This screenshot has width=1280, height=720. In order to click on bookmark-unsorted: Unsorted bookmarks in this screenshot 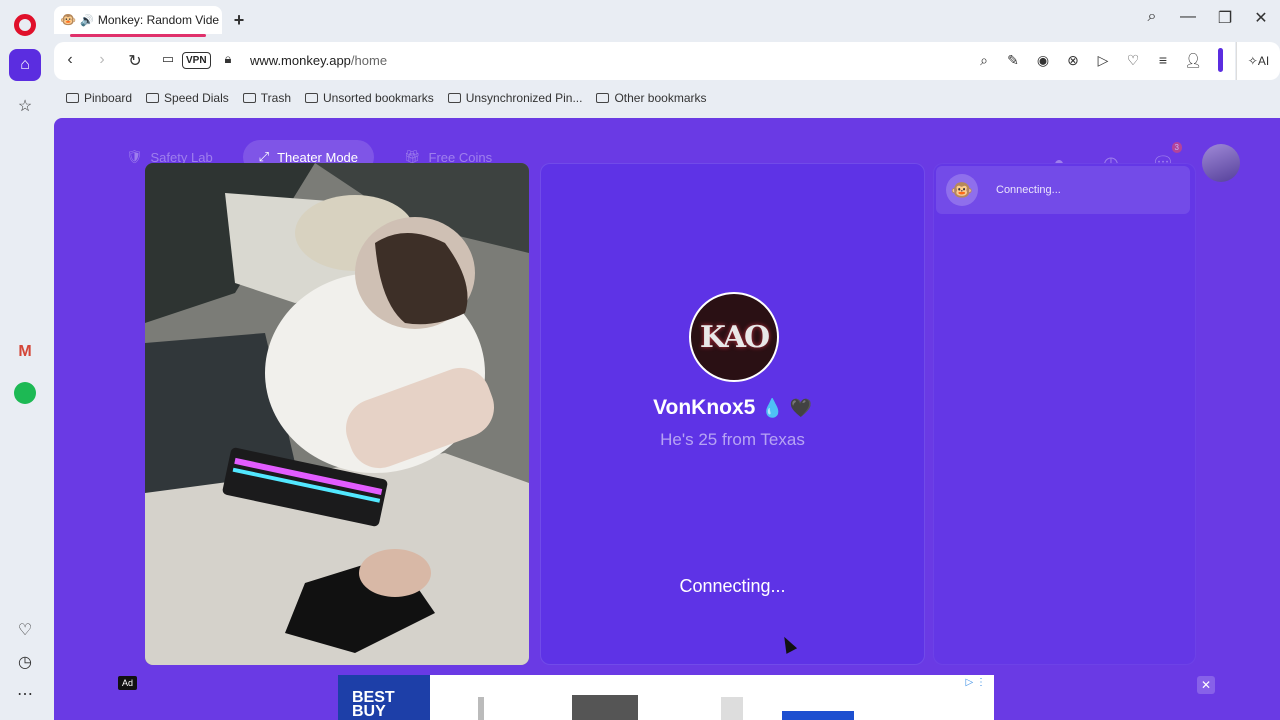, I will do `click(369, 98)`.